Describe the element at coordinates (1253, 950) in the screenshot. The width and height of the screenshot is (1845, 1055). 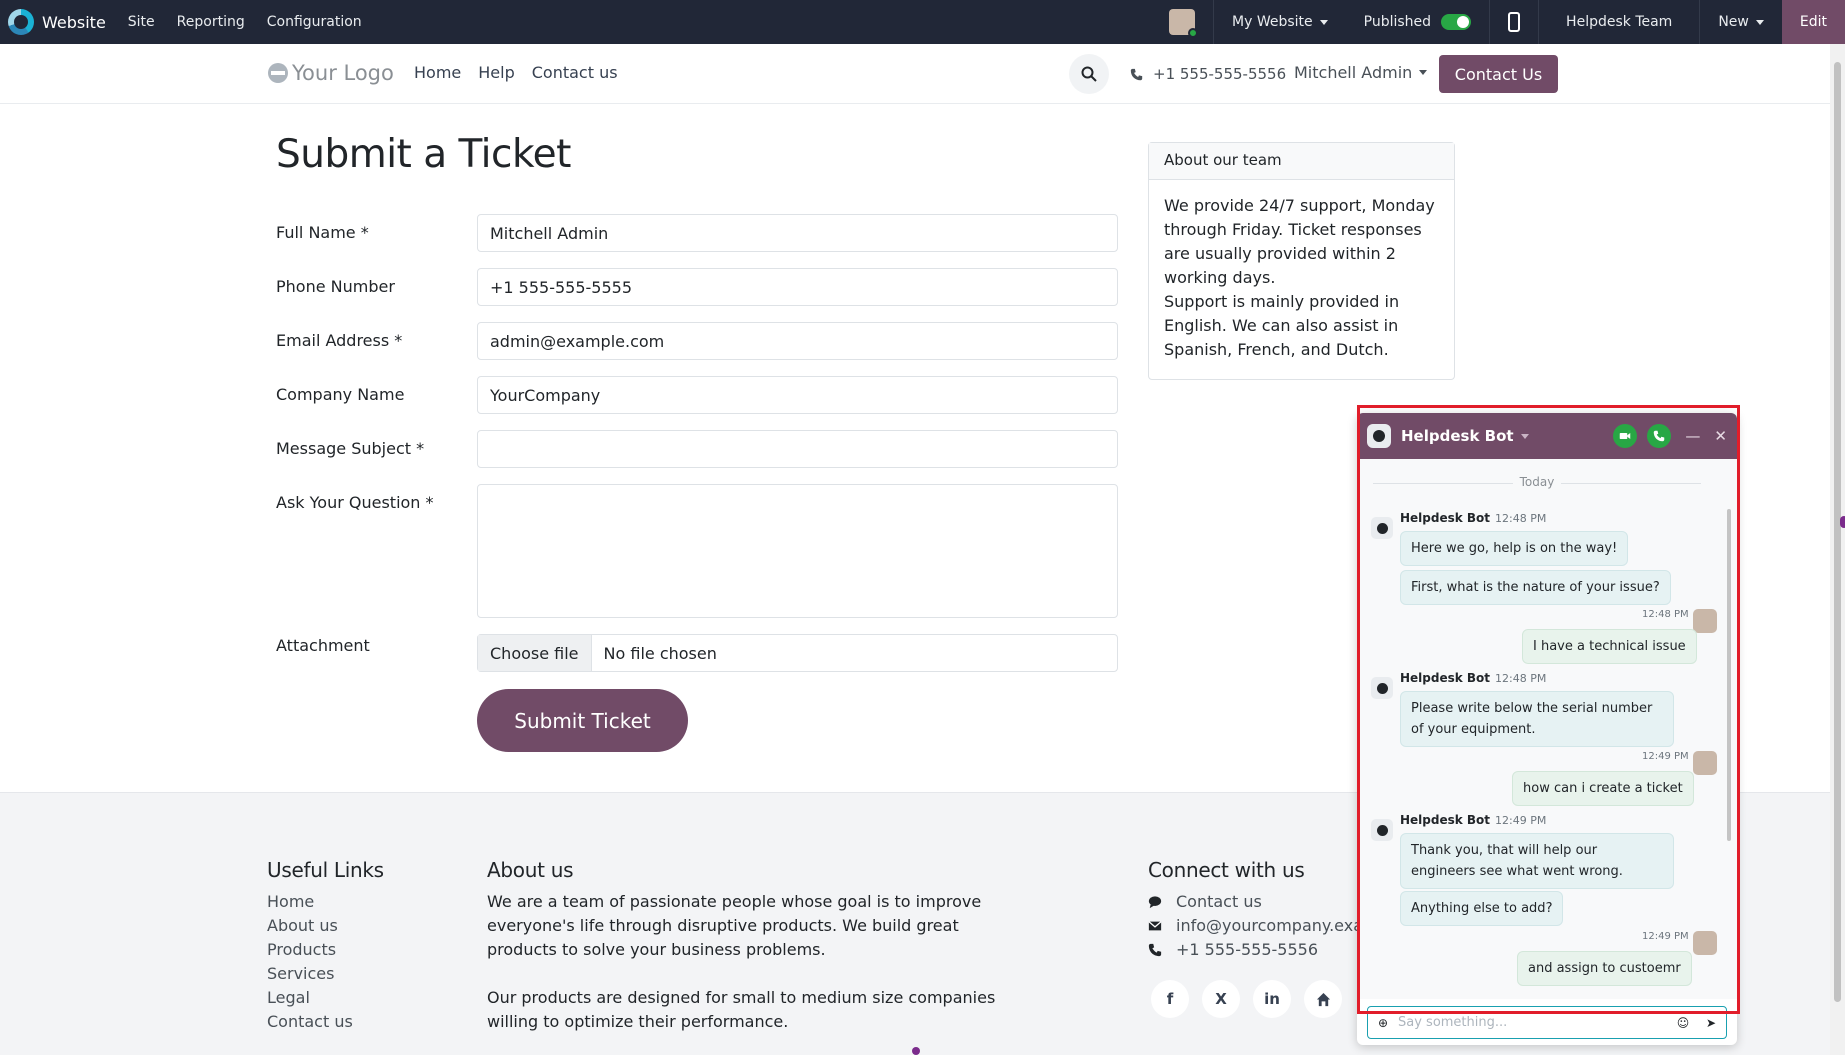
I see `connect-phone: +1 555-555-5556` at that location.